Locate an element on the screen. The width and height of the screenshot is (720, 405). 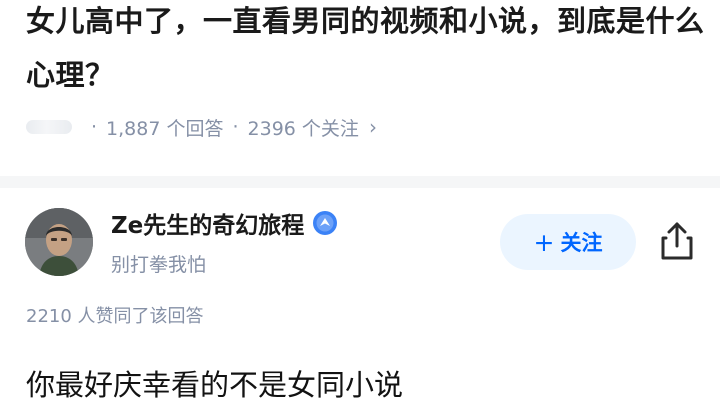
chevron-right-icon: › is located at coordinates (373, 127).